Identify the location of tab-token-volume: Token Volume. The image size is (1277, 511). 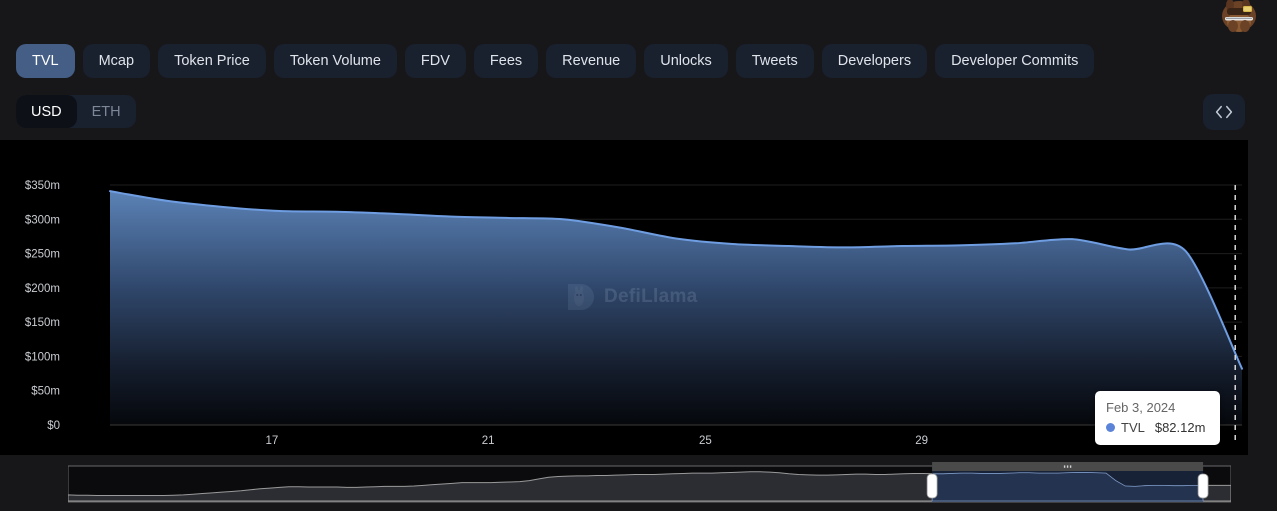
(335, 61).